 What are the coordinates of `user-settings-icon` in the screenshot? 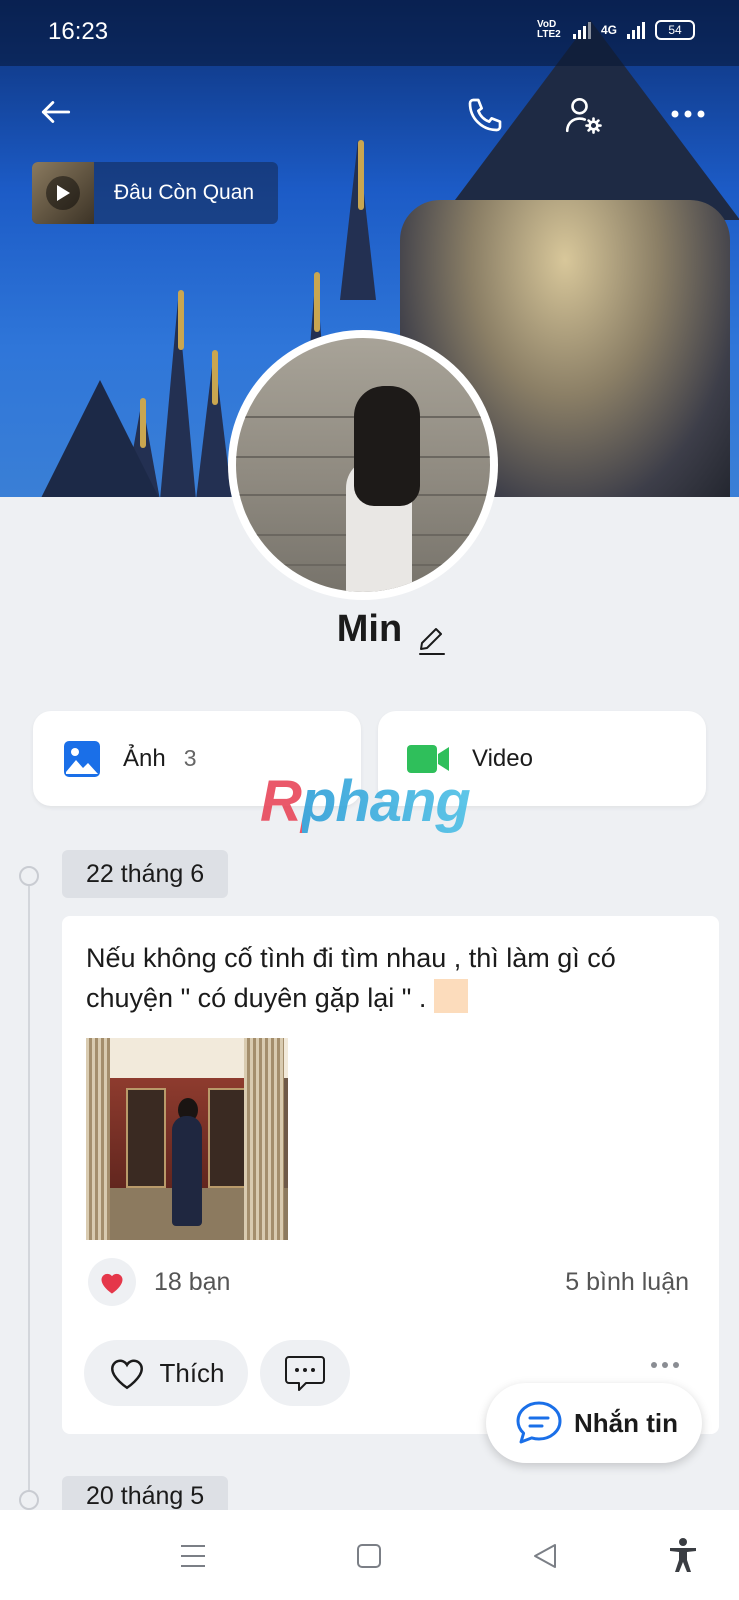 It's located at (583, 115).